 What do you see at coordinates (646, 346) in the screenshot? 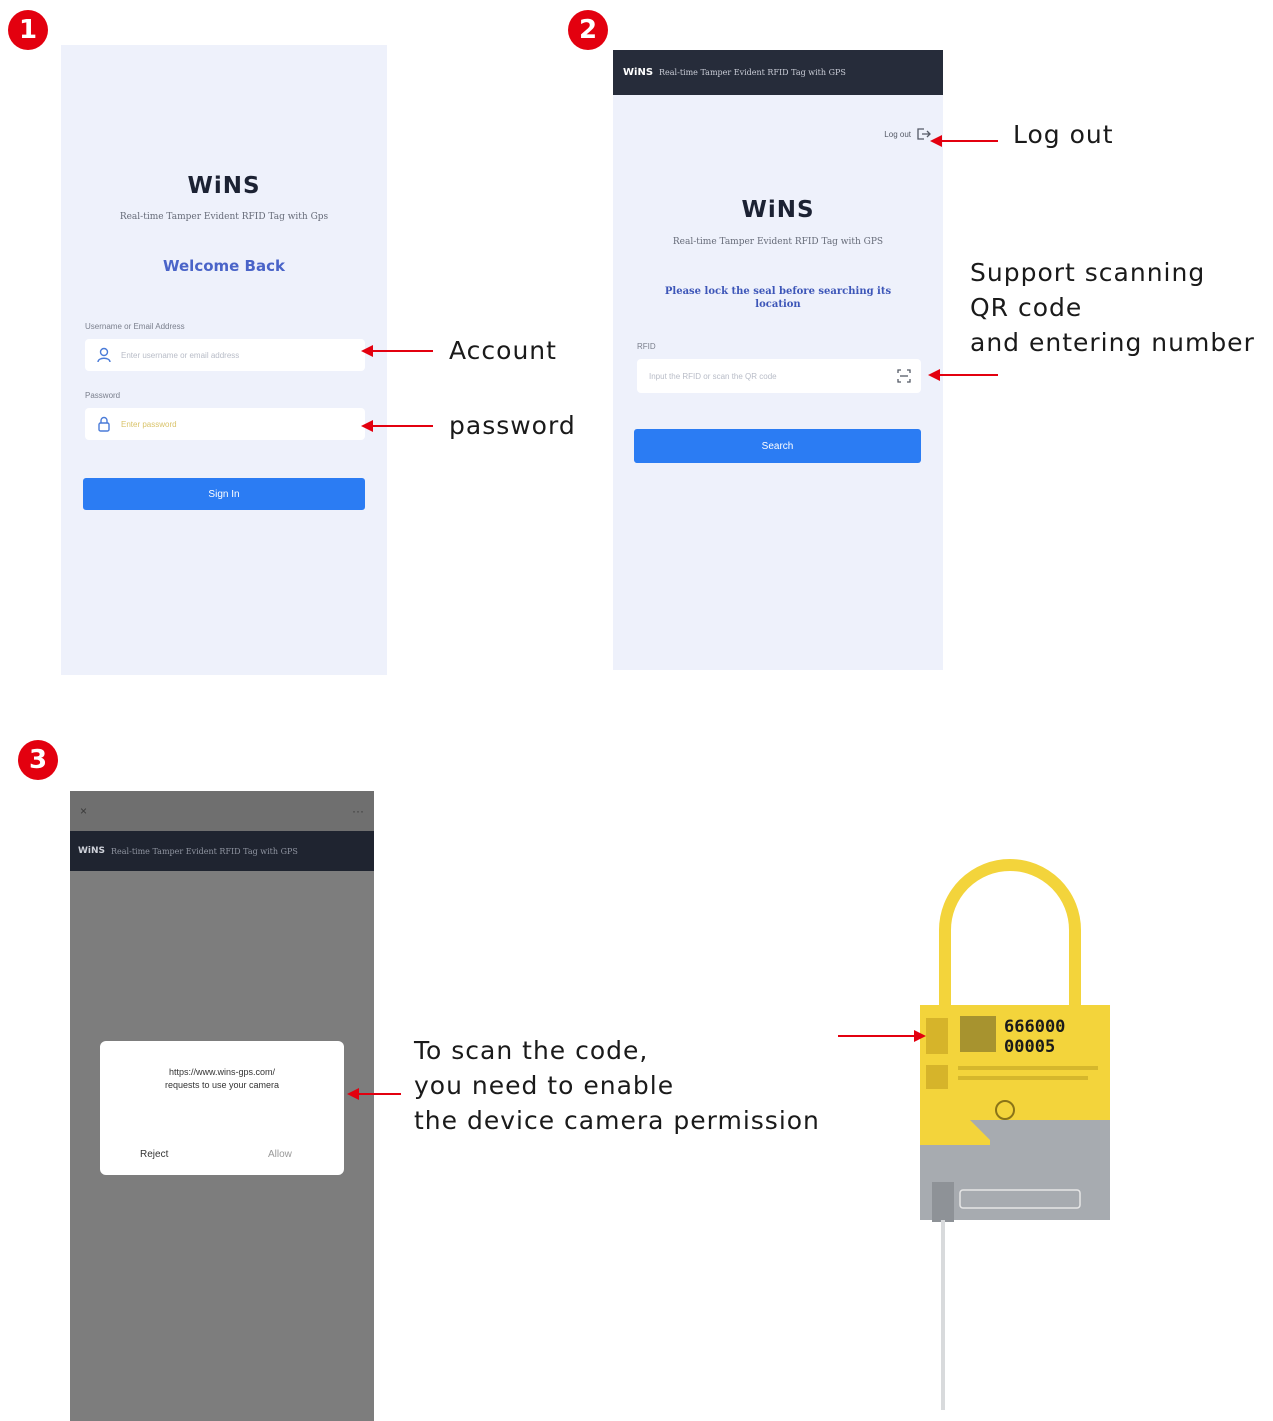
I see `rfid-label: RFID` at bounding box center [646, 346].